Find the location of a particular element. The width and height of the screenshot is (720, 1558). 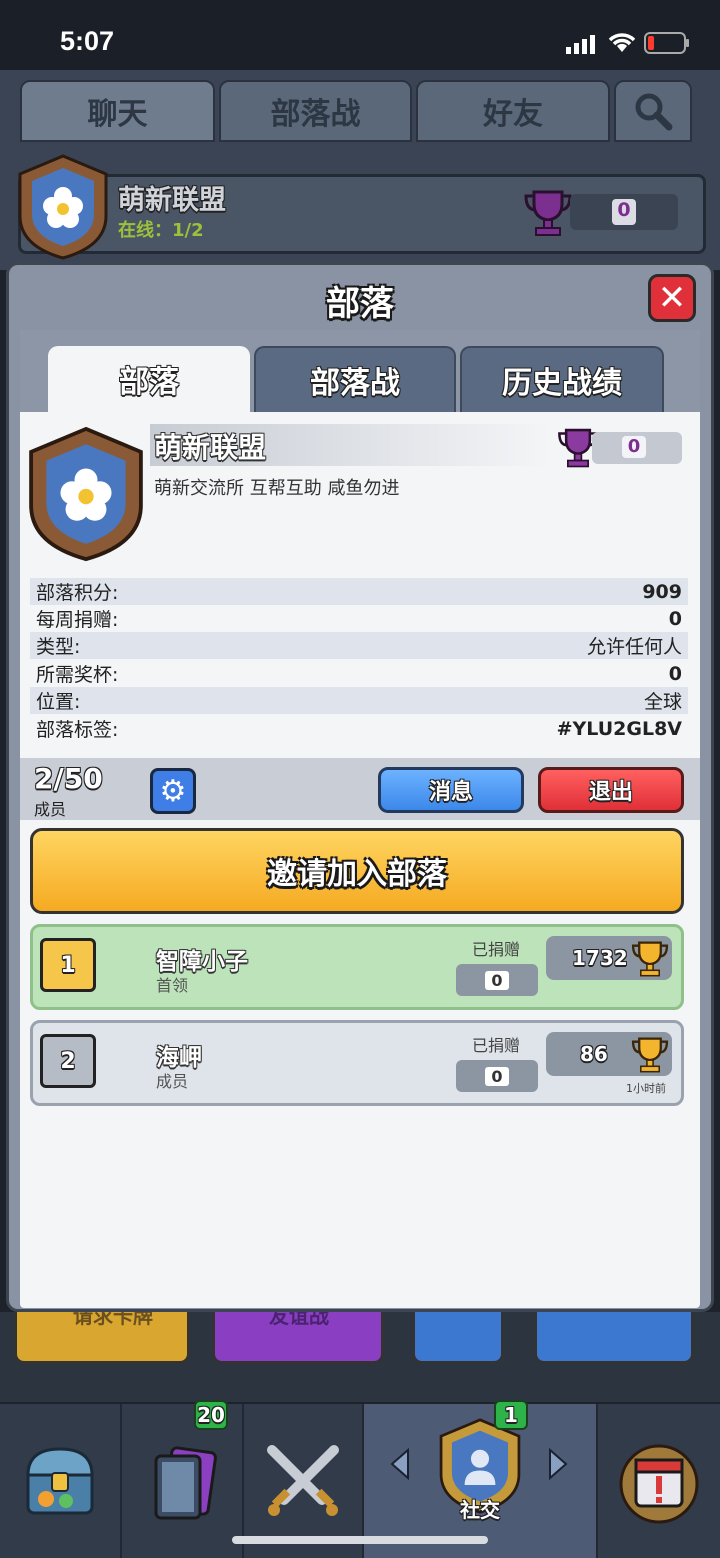

cards-badge: 20 is located at coordinates (211, 1415).